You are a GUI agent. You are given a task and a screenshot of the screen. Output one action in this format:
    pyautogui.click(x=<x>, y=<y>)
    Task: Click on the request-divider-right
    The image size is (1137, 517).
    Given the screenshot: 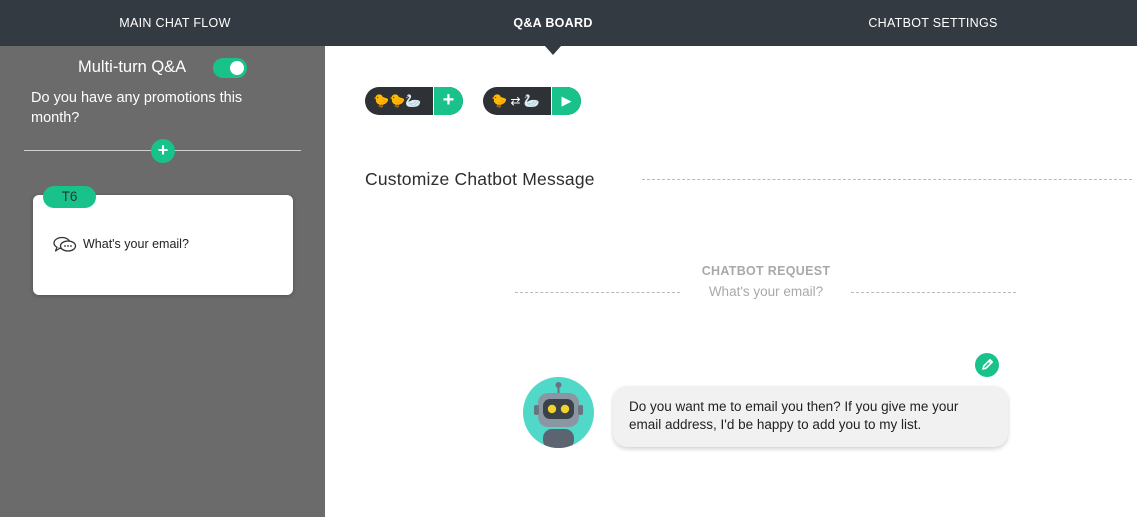 What is the action you would take?
    pyautogui.click(x=933, y=292)
    